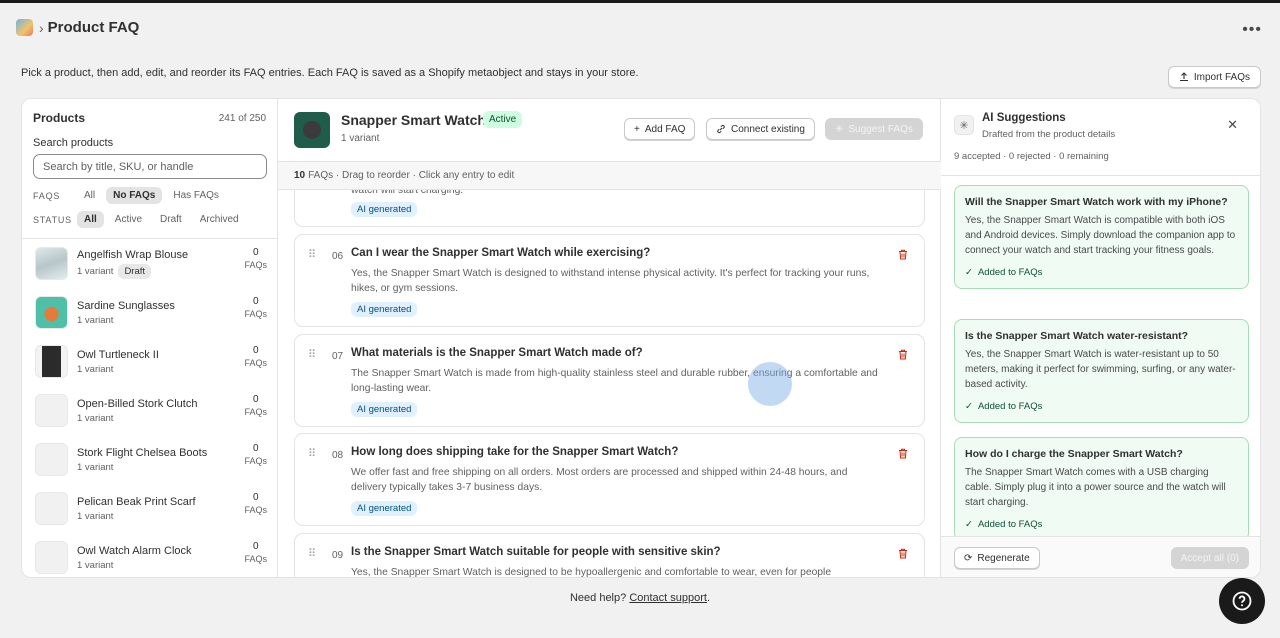 The width and height of the screenshot is (1280, 638). I want to click on import-faqs-label: Import FAQs, so click(1221, 77).